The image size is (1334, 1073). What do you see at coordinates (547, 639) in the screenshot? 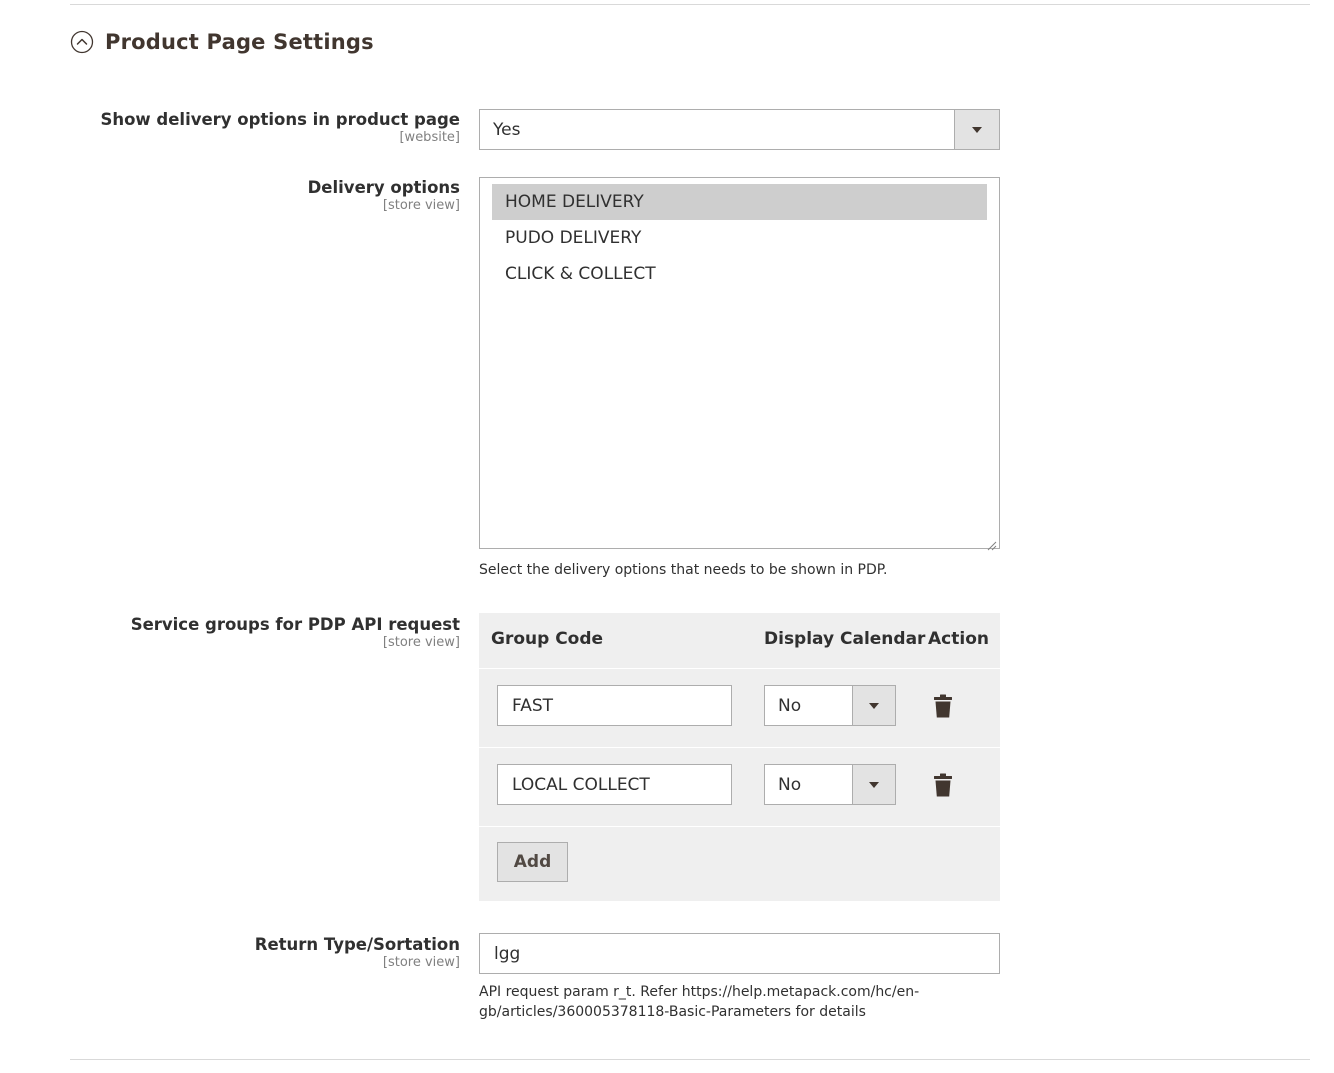
I see `col-group-code: Group Code` at bounding box center [547, 639].